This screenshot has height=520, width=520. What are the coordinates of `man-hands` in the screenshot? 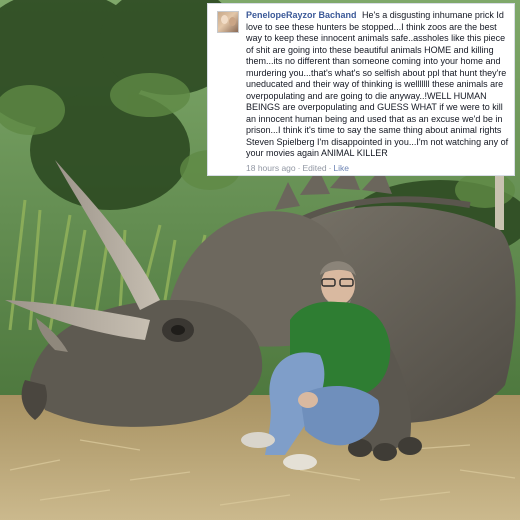 It's located at (308, 400).